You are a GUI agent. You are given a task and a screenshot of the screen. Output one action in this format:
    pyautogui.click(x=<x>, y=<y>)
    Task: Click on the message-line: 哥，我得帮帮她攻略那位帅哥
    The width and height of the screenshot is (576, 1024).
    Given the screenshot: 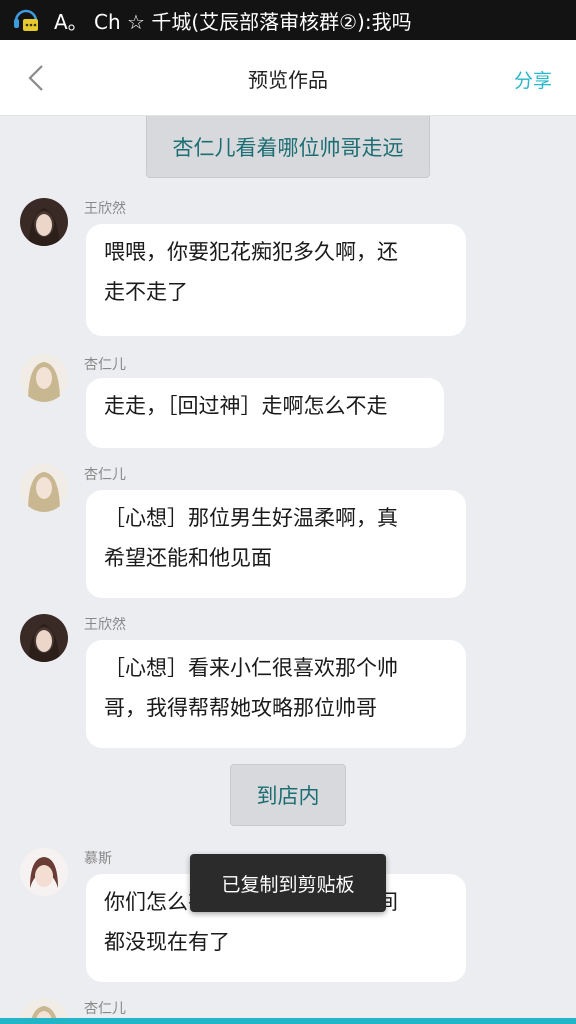 What is the action you would take?
    pyautogui.click(x=240, y=708)
    